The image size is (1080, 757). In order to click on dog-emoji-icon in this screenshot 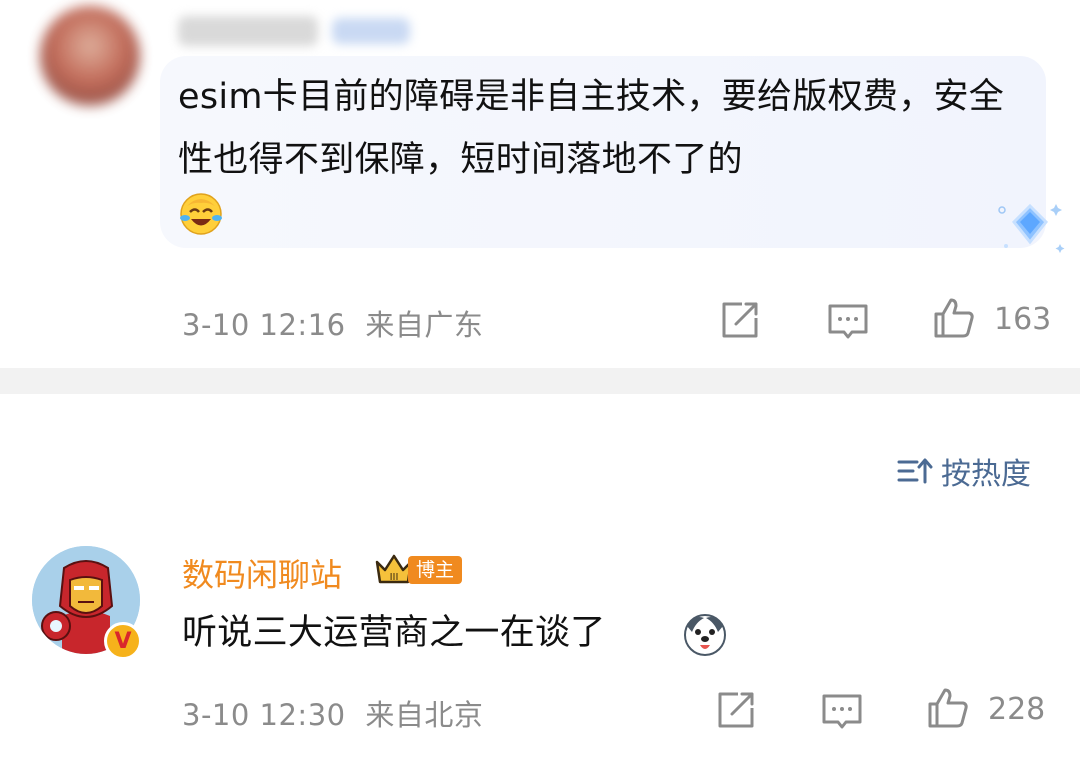, I will do `click(705, 635)`.